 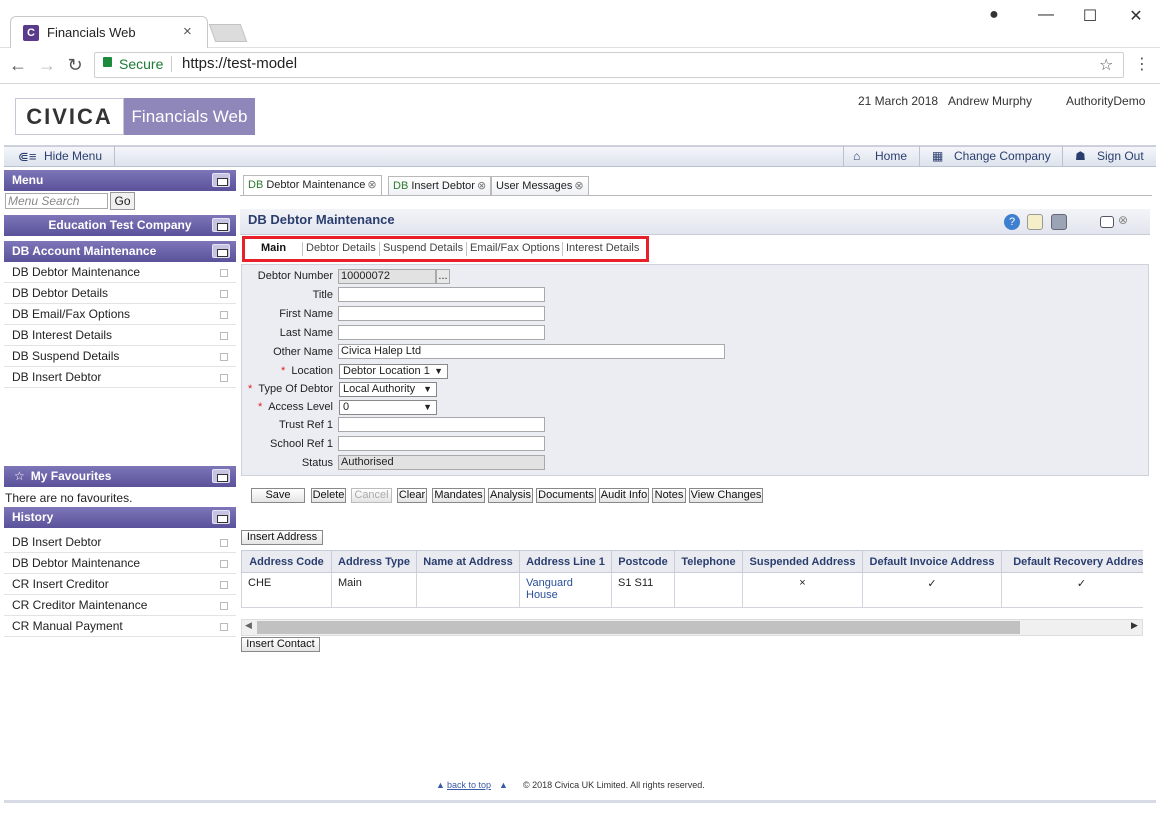 I want to click on scroll-left-icon: ◀, so click(x=248, y=625).